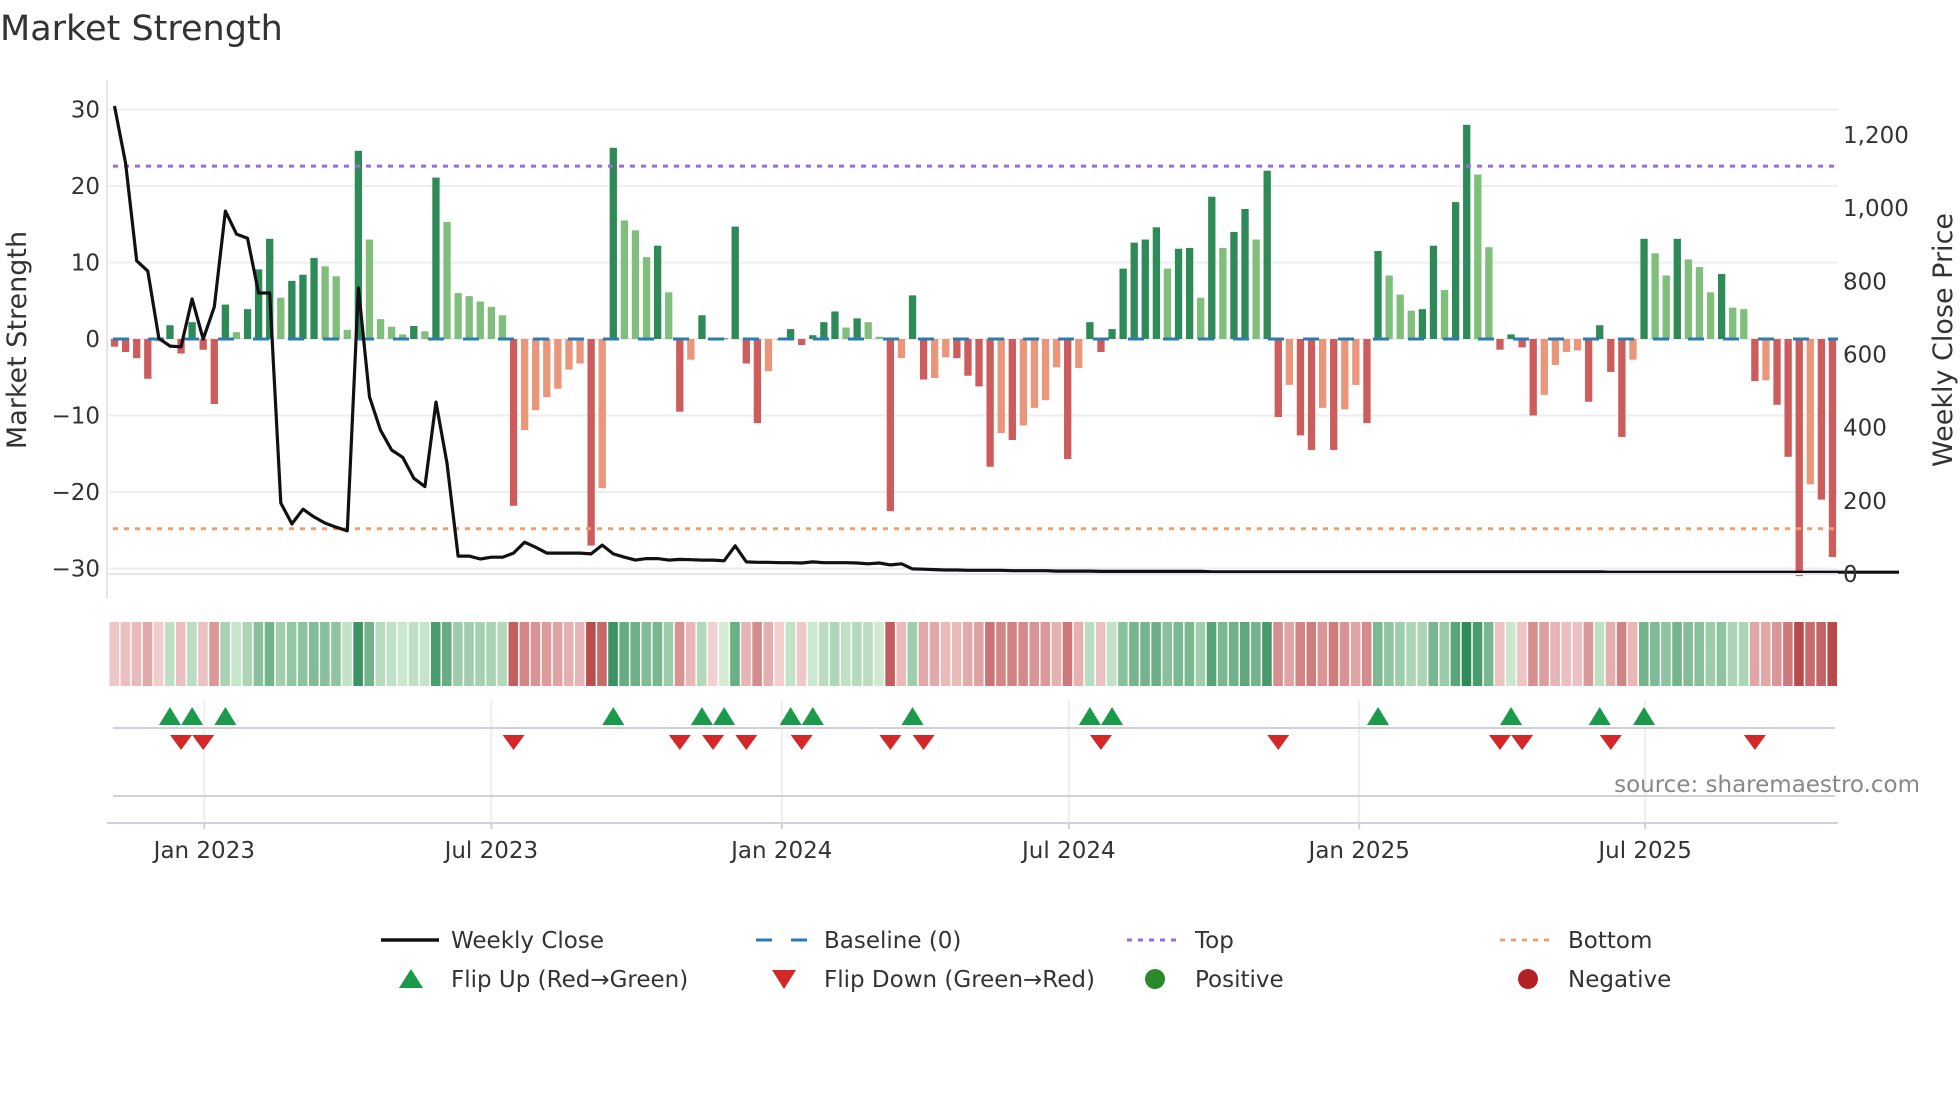  What do you see at coordinates (1943, 340) in the screenshot?
I see `y2-axis-label: Weekly Close Price` at bounding box center [1943, 340].